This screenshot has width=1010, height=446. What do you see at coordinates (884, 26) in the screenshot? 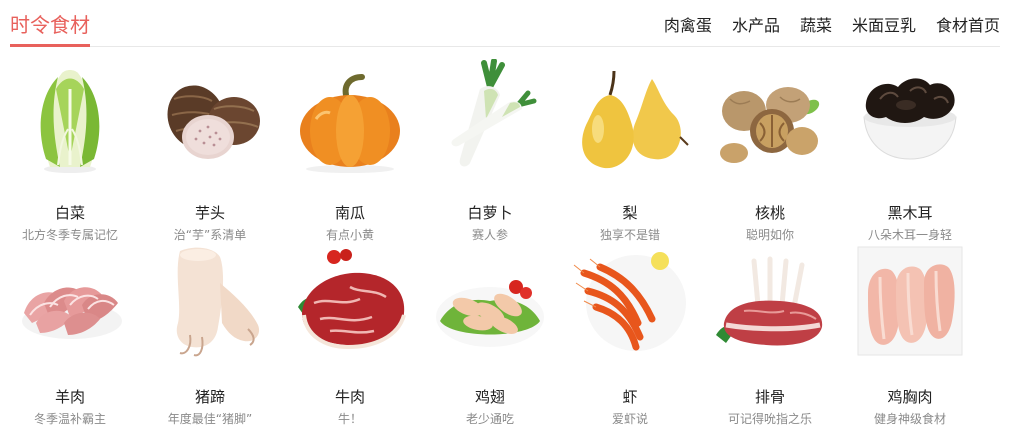
I see `nav-link-grains-soy-dairy: 米面豆乳` at bounding box center [884, 26].